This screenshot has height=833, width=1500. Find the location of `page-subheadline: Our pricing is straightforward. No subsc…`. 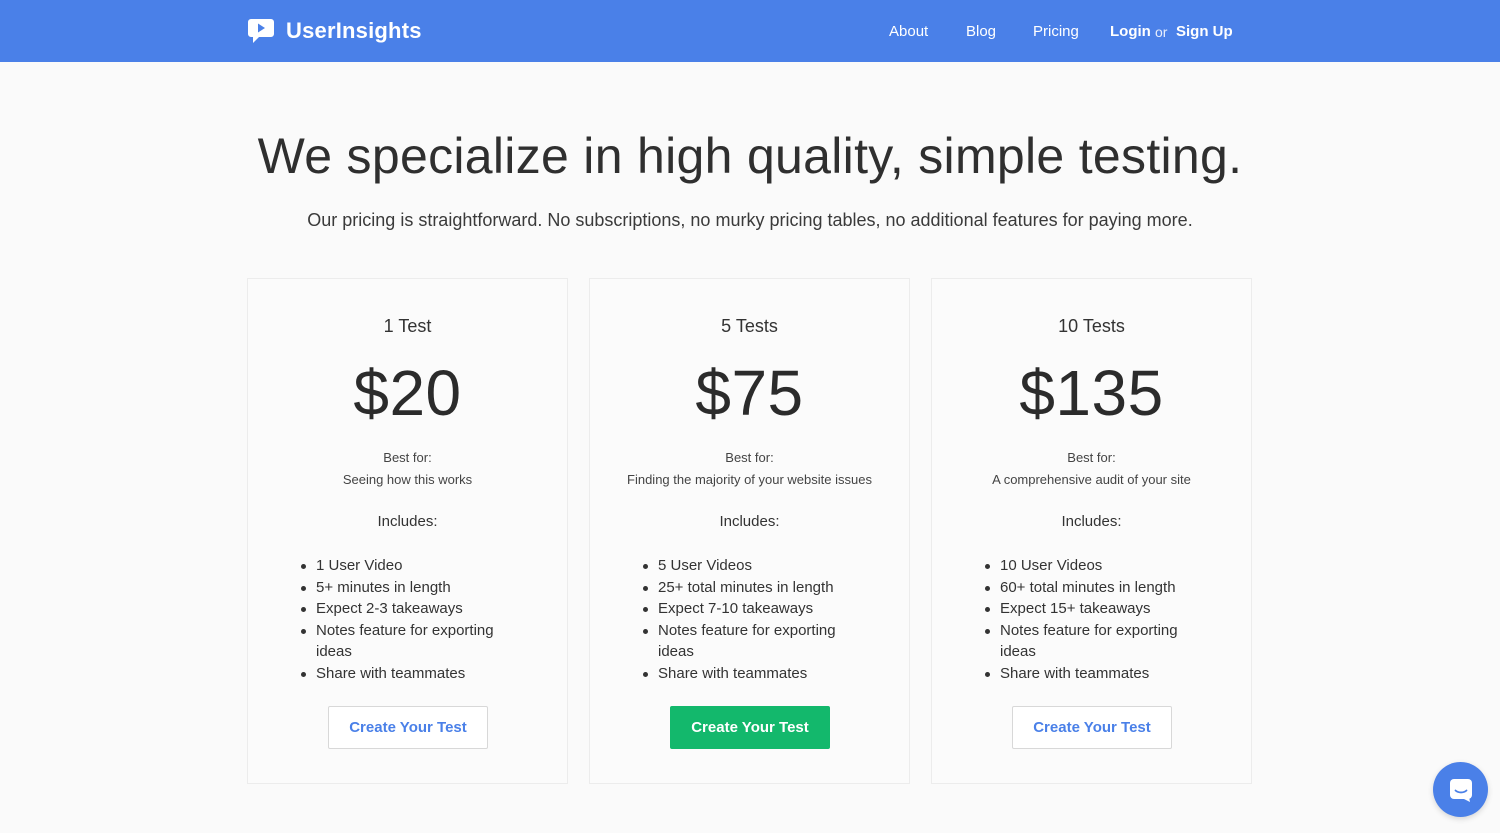

page-subheadline: Our pricing is straightforward. No subsc… is located at coordinates (750, 220).